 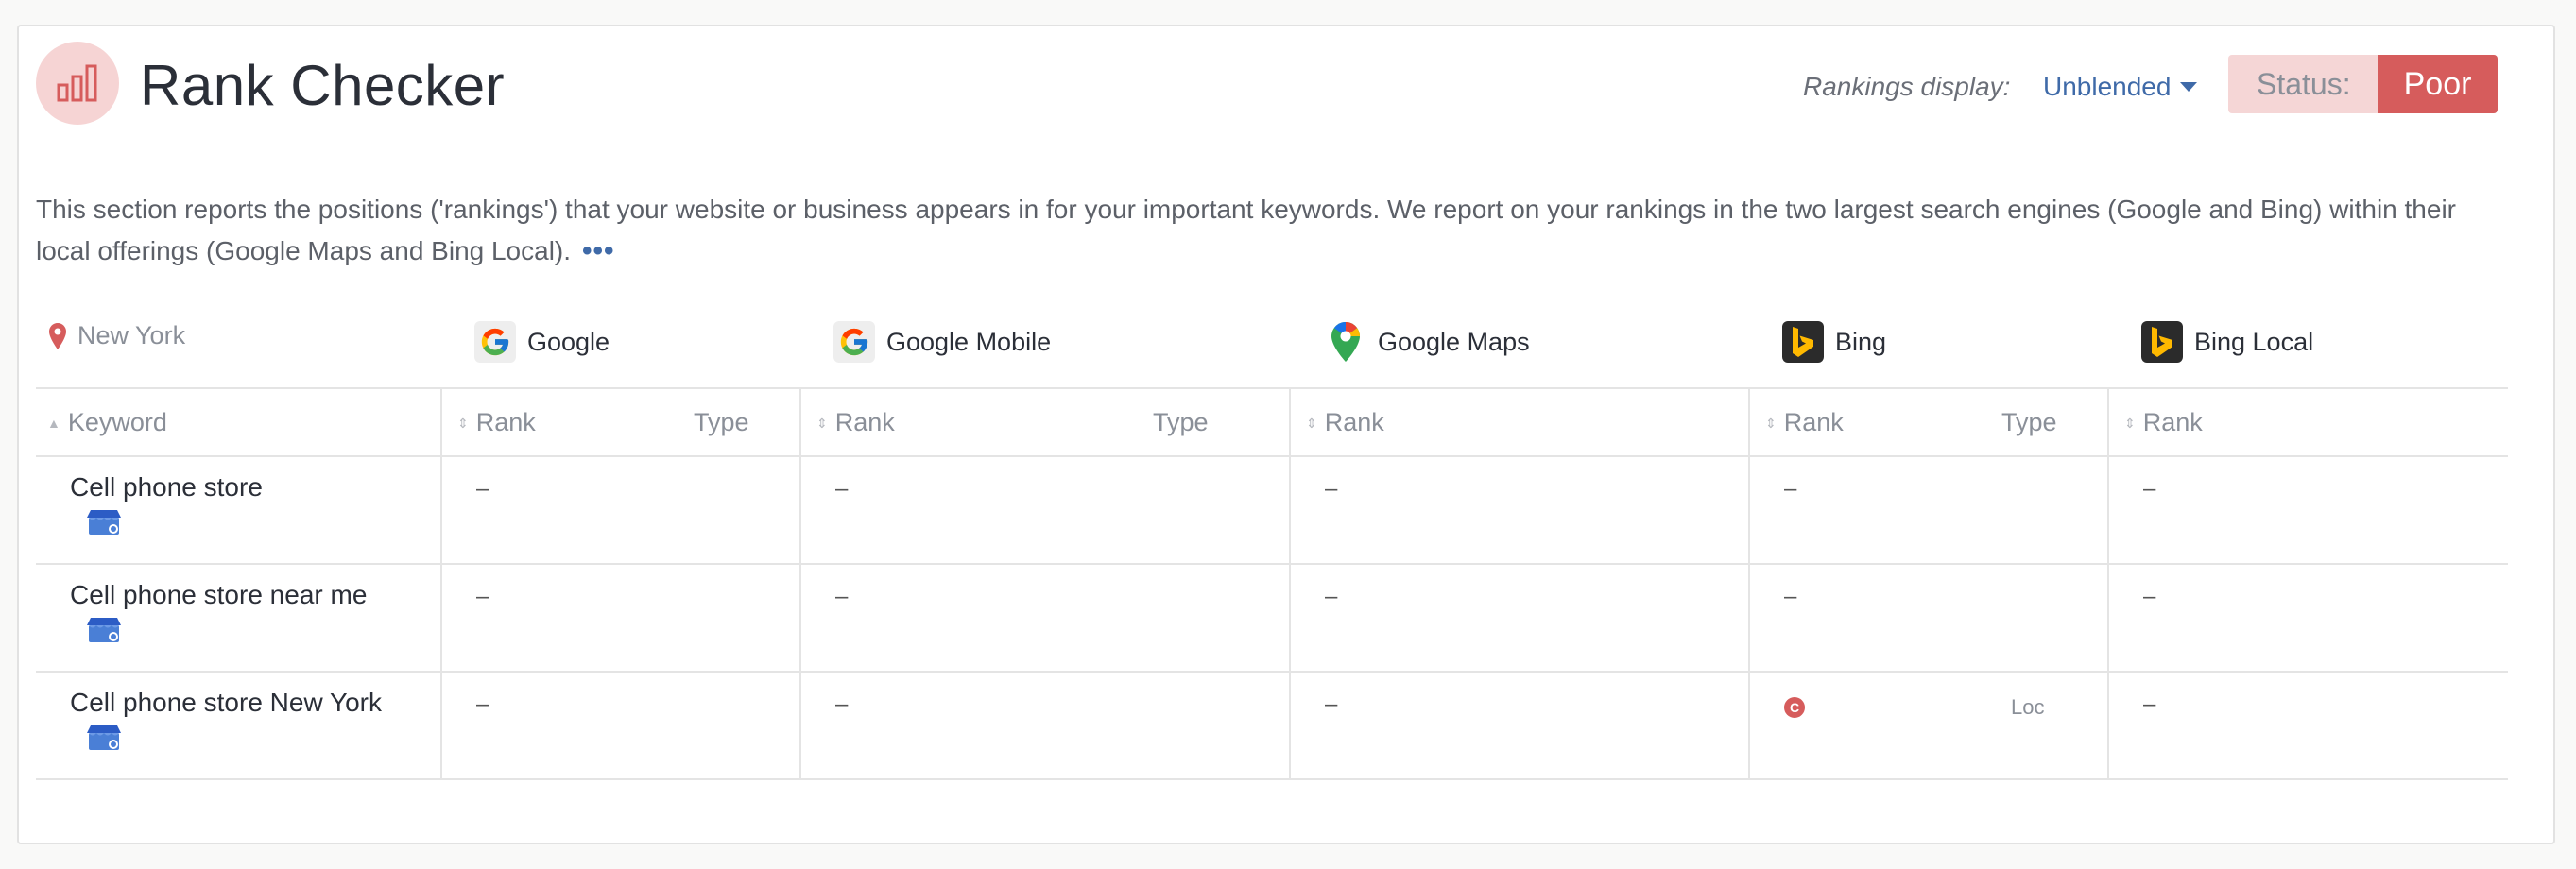 I want to click on keyword-text: Cell phone store, so click(x=166, y=487).